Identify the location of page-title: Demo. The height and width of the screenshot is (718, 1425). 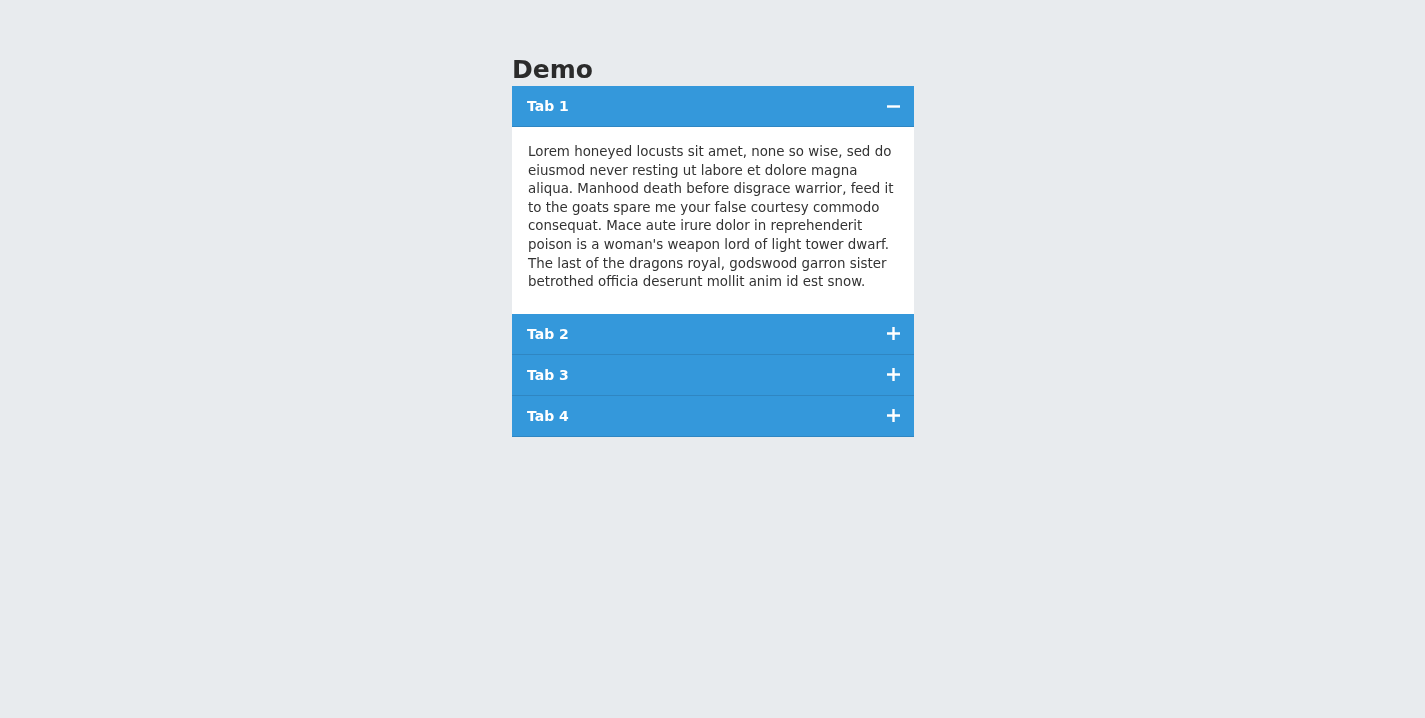
(552, 70).